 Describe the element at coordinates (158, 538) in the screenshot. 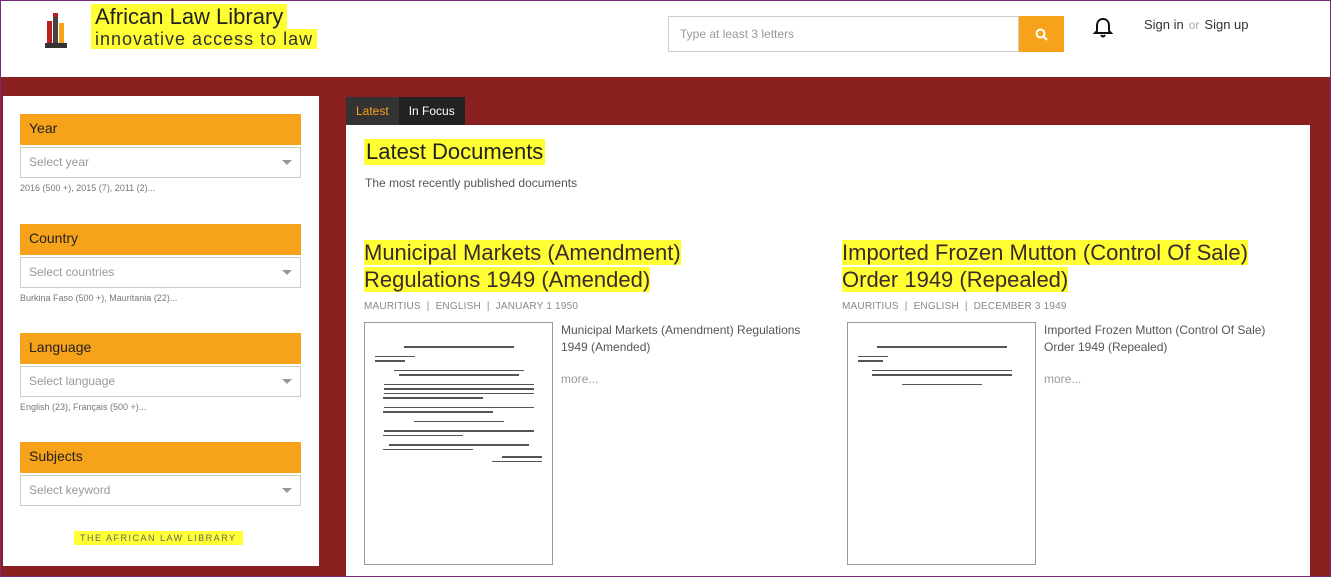

I see `sidebar-footer-brand: THE AFRICAN LAW LIBRARY` at that location.